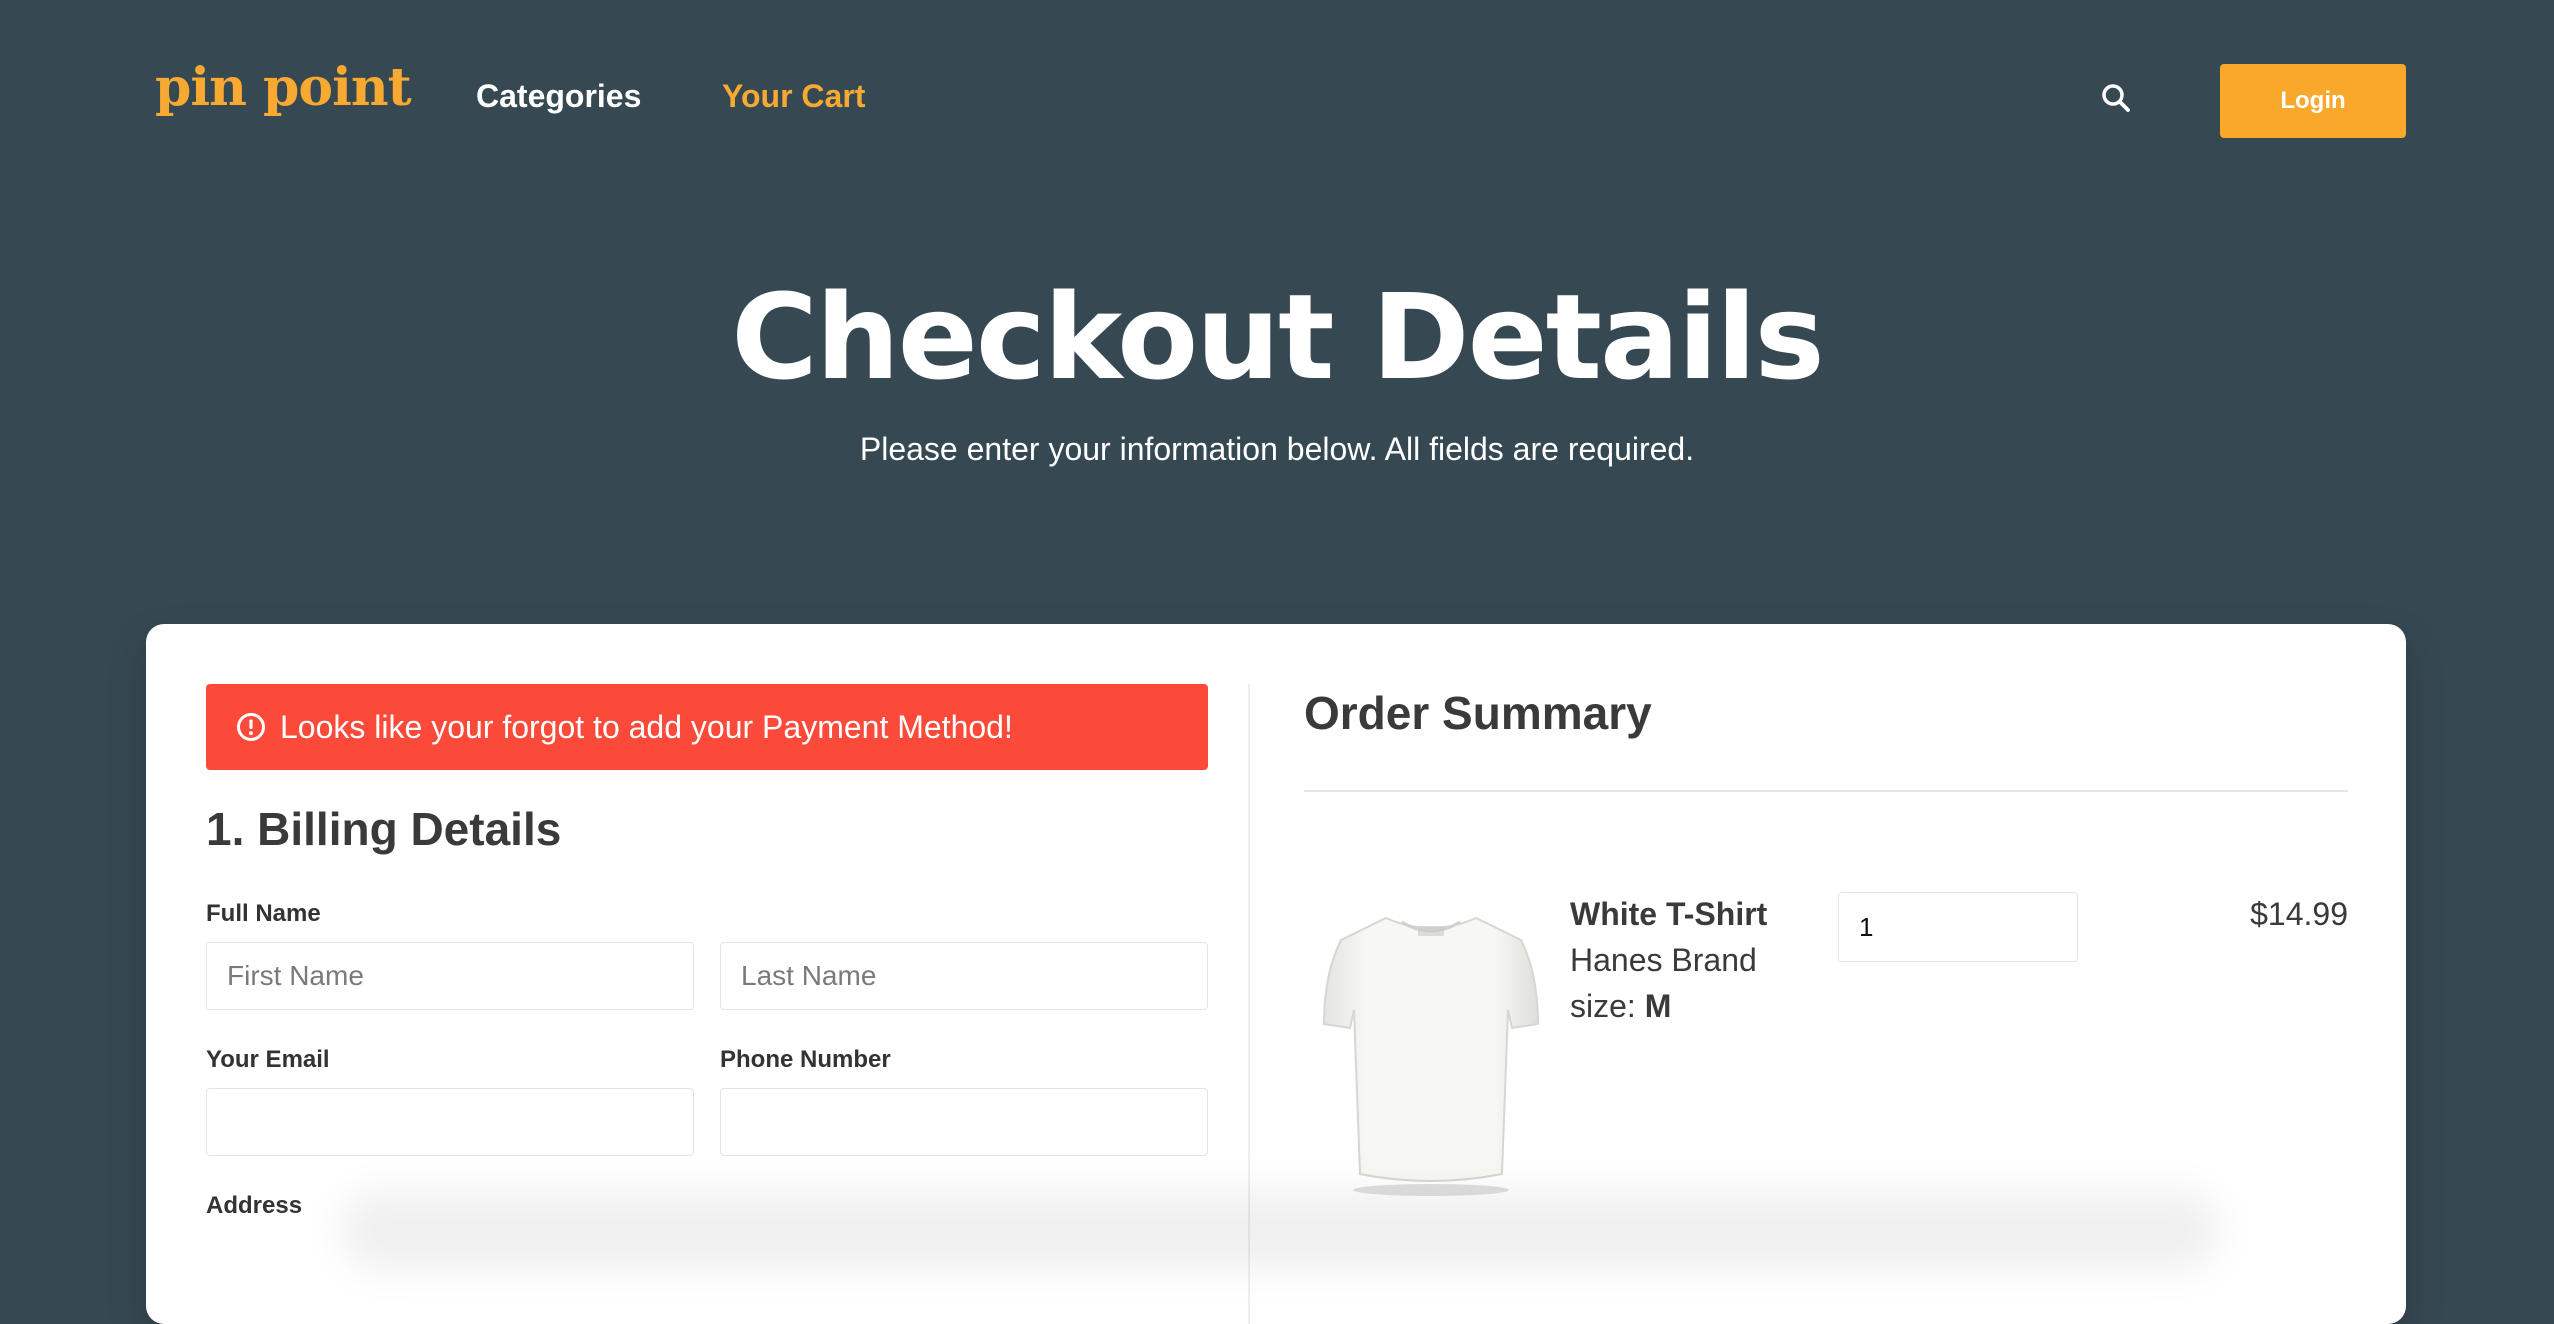 The image size is (2554, 1324). What do you see at coordinates (263, 913) in the screenshot?
I see `full-name-label: Full Name` at bounding box center [263, 913].